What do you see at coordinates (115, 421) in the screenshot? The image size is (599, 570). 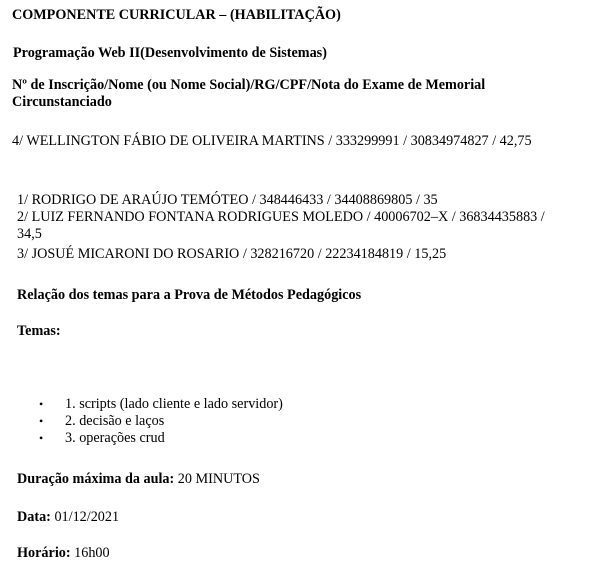 I see `topic-item-2: 2. decisão e laços` at bounding box center [115, 421].